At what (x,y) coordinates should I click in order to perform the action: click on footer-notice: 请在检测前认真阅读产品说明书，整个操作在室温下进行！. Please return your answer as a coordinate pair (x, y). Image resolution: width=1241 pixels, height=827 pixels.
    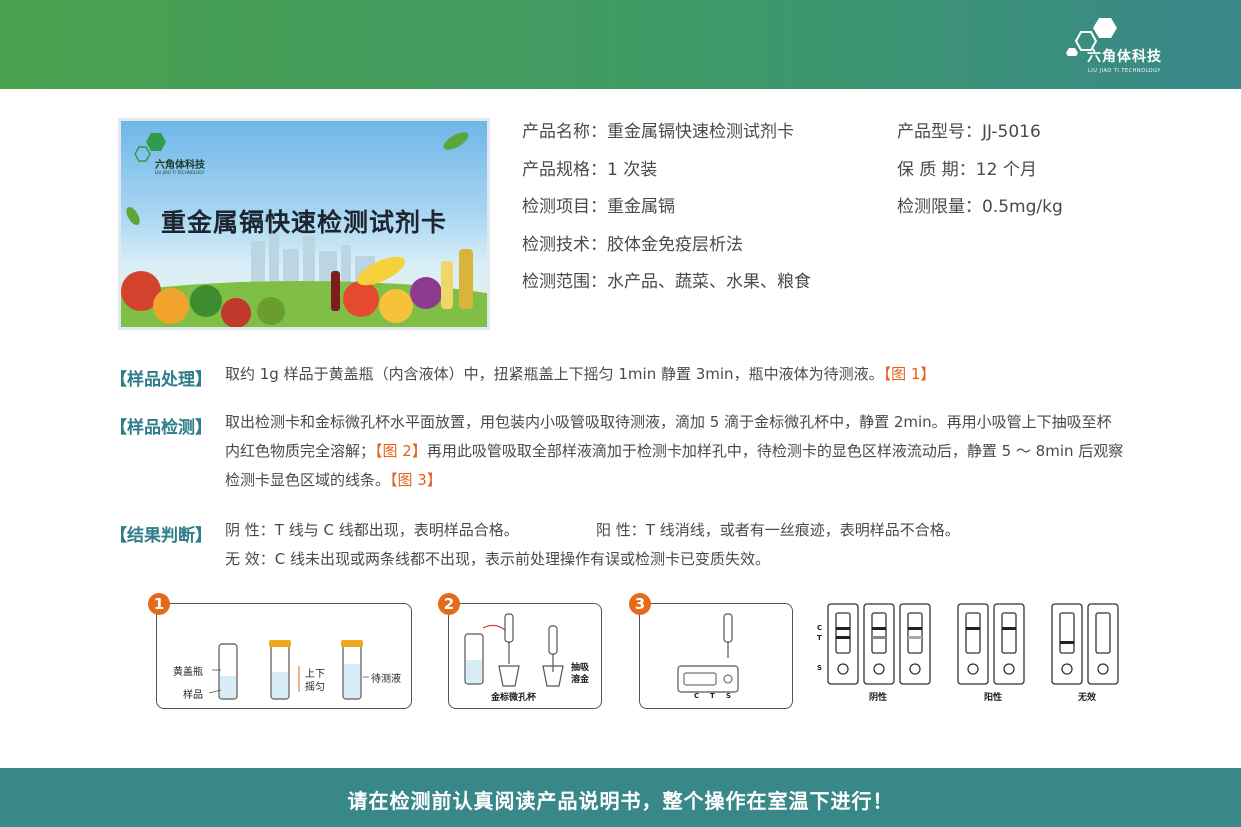
    Looking at the image, I should click on (620, 801).